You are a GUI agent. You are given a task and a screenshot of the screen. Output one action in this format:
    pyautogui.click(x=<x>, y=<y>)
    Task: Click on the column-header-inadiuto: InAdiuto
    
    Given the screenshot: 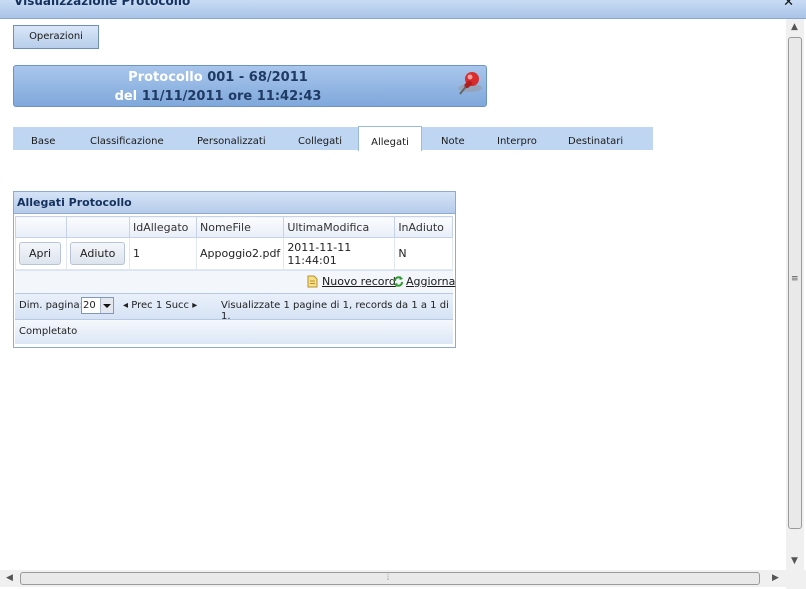 What is the action you would take?
    pyautogui.click(x=423, y=227)
    